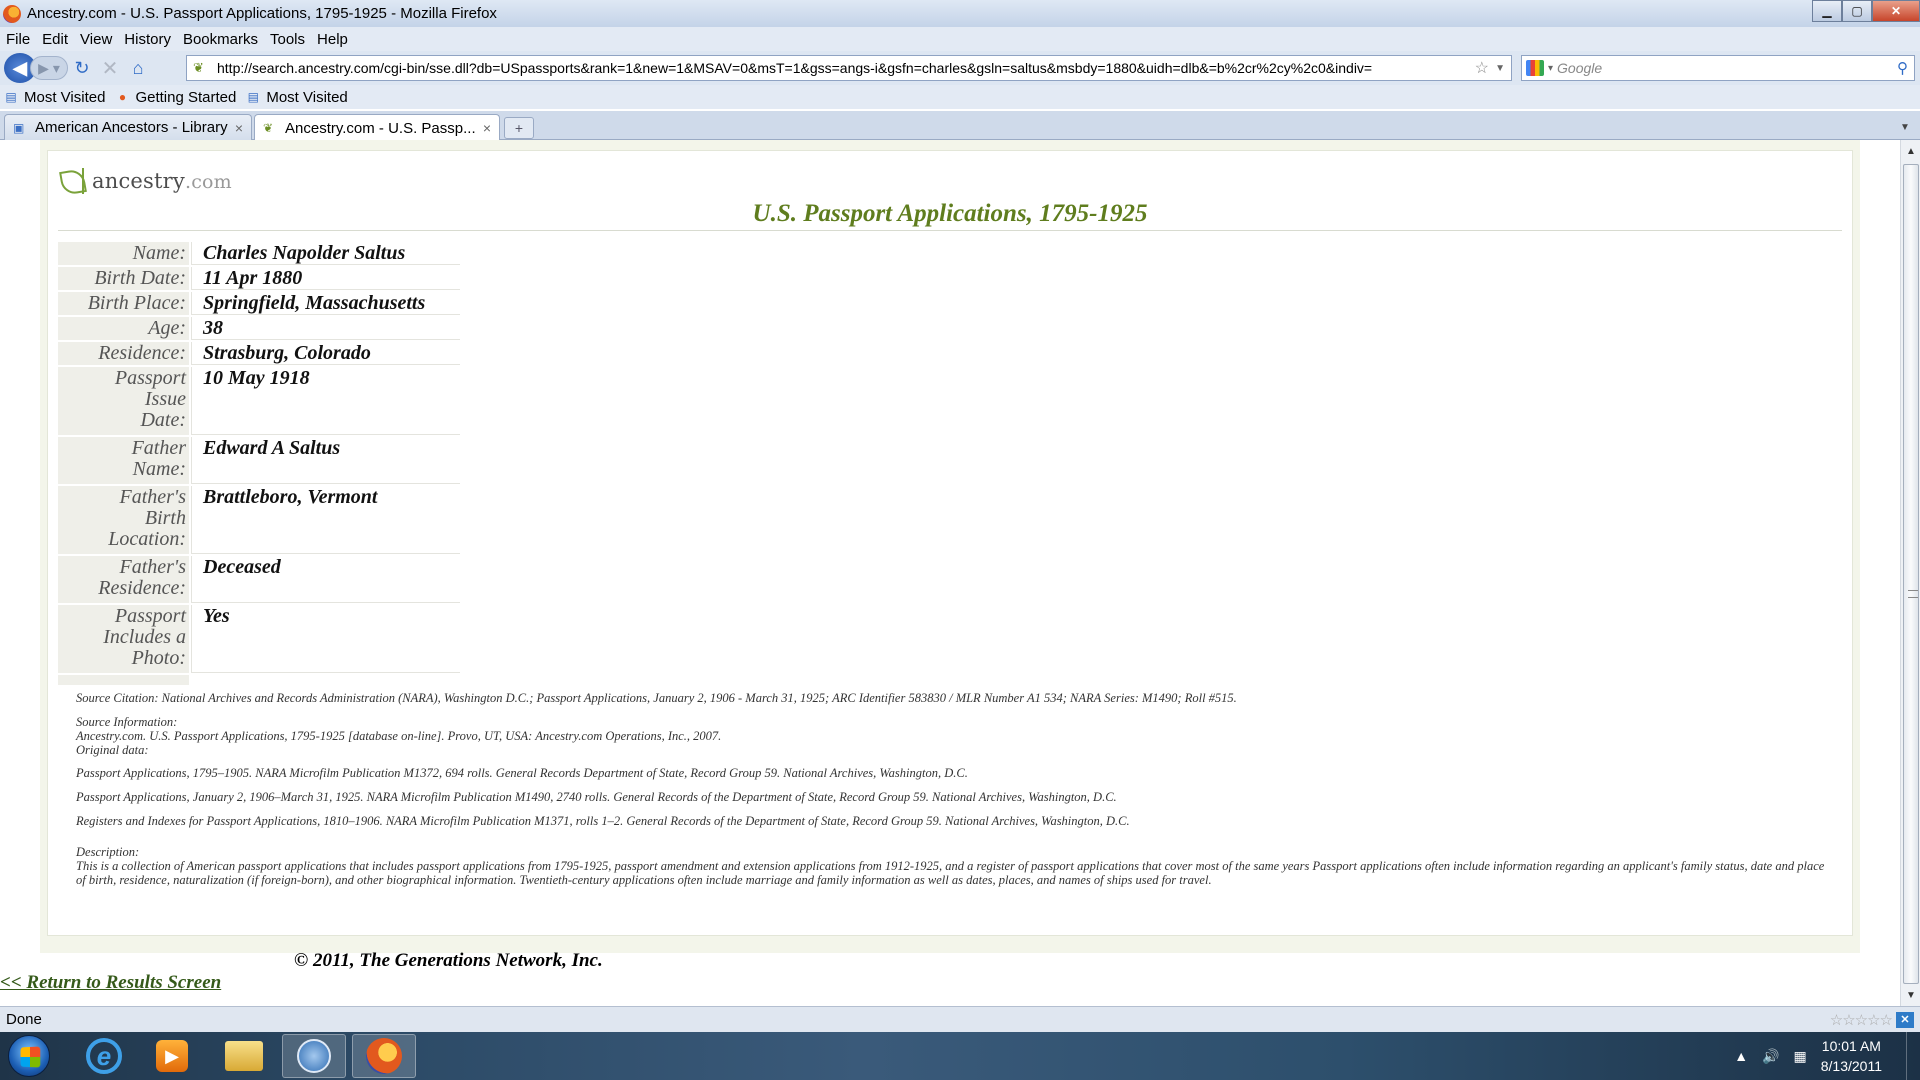  I want to click on field-value: Strasburg, Colorado, so click(324, 354).